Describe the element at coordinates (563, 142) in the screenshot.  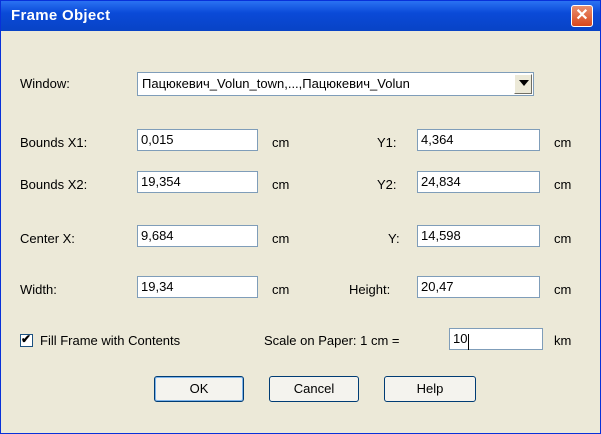
I see `y1-unit: cm` at that location.